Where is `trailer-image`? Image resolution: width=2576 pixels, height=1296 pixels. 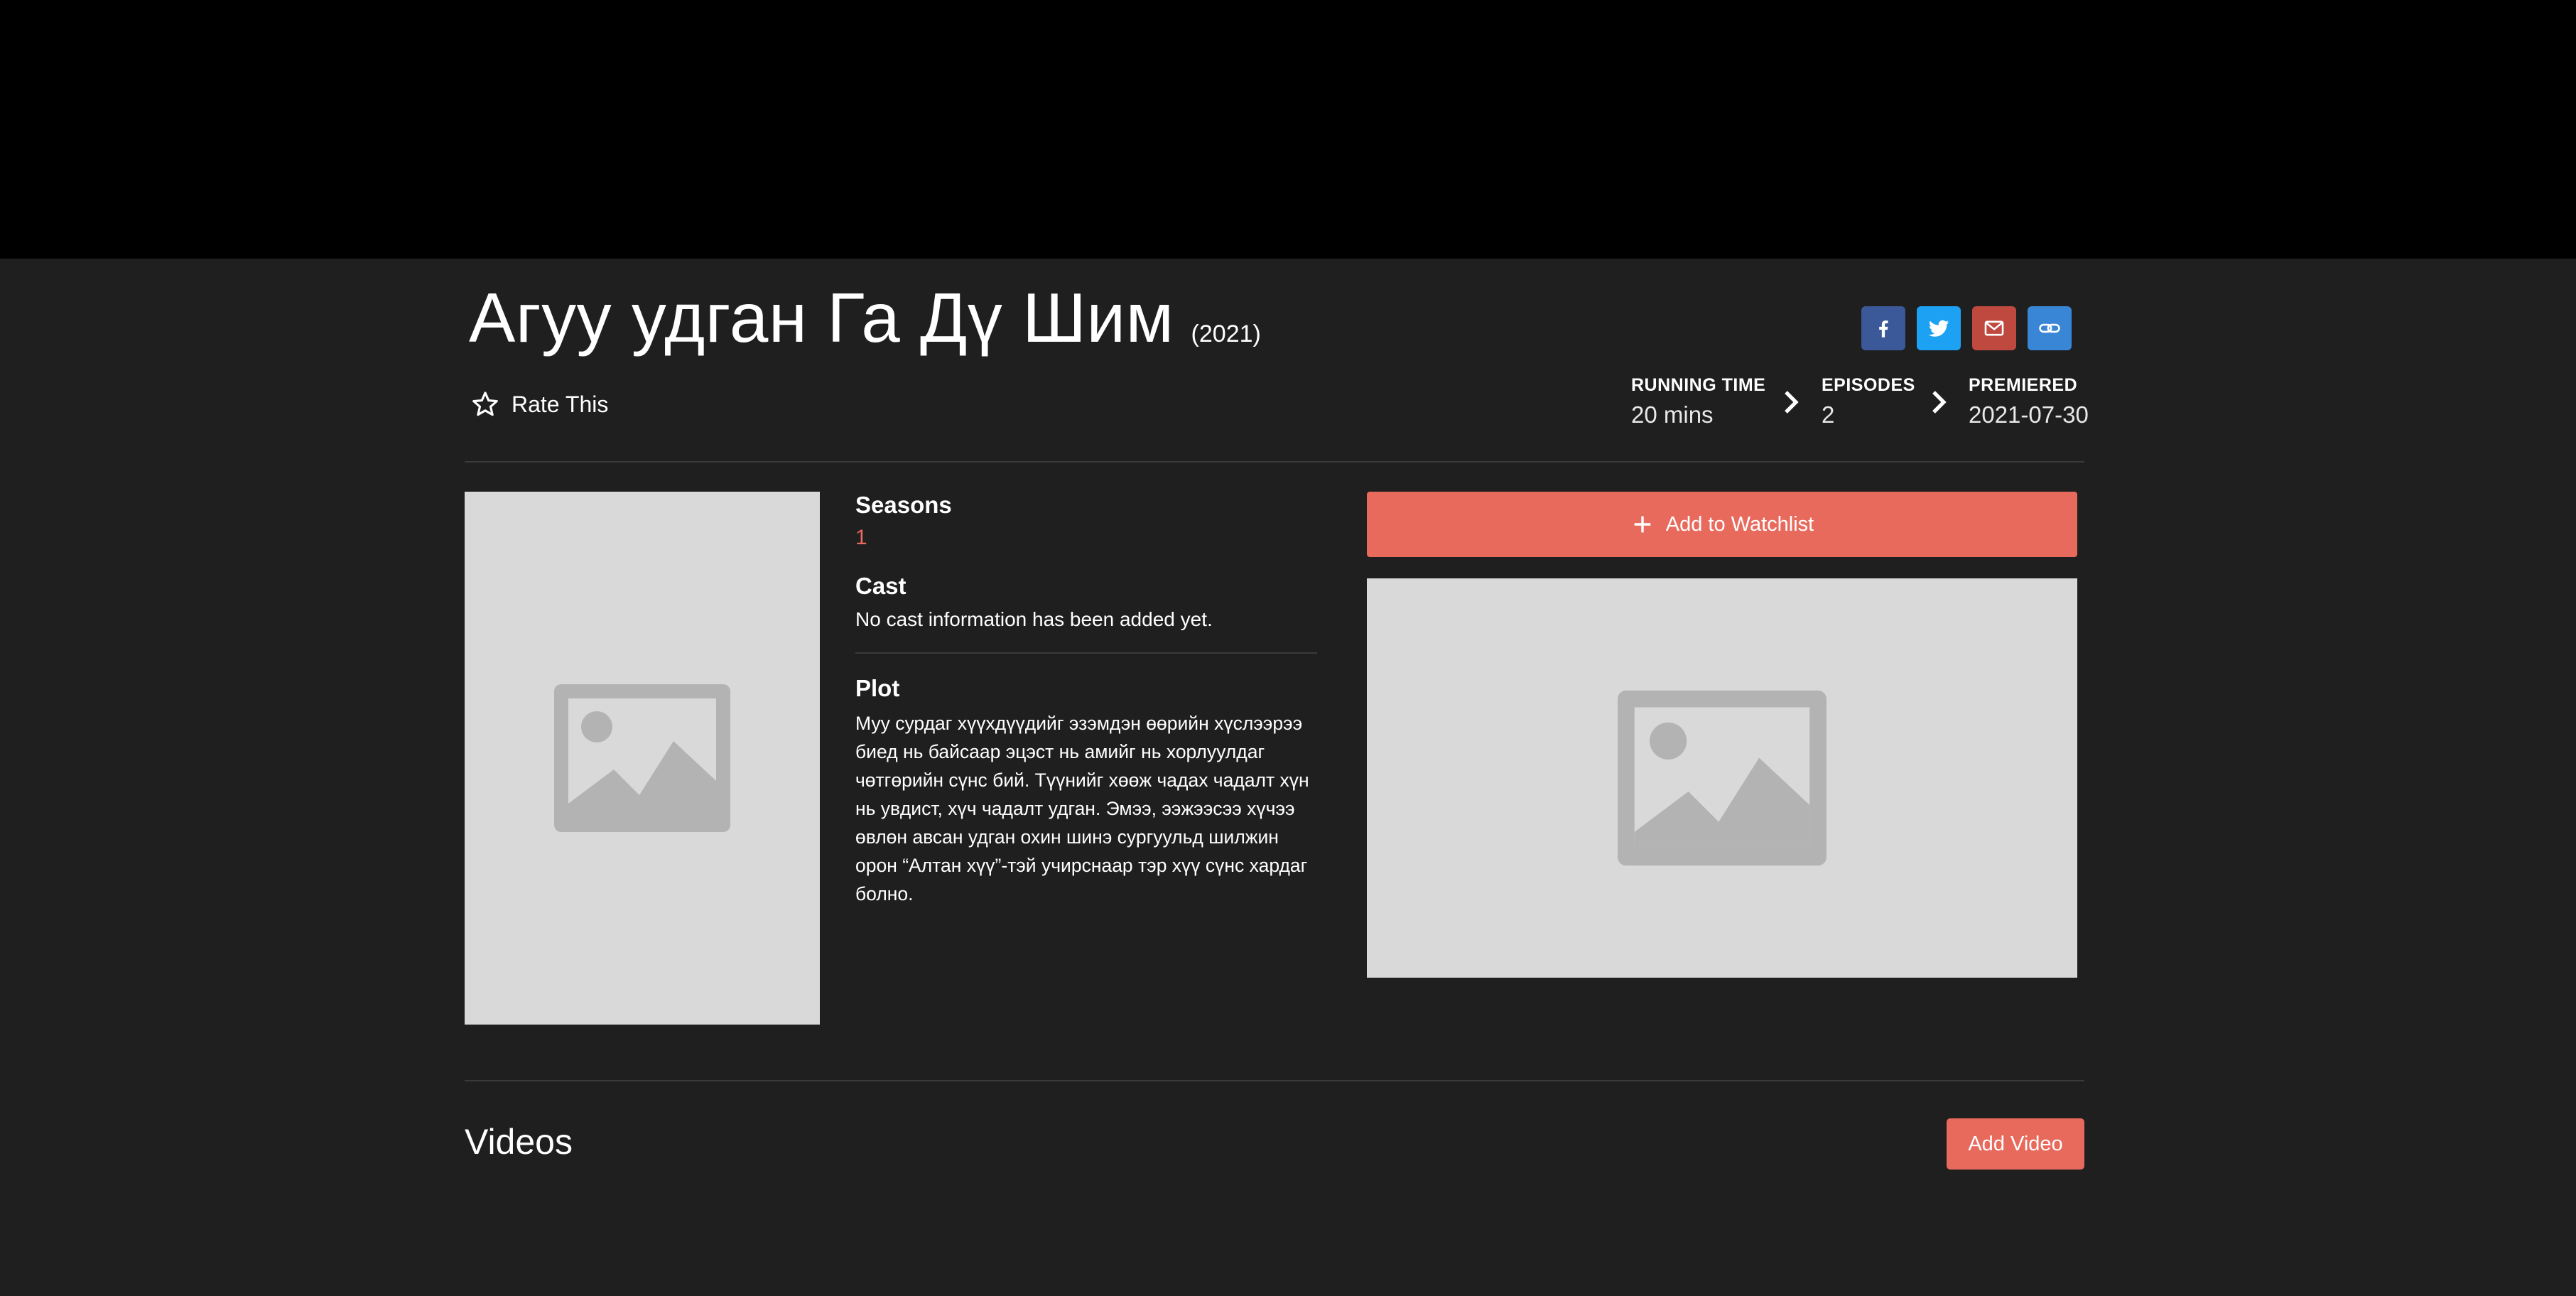
trailer-image is located at coordinates (1722, 778).